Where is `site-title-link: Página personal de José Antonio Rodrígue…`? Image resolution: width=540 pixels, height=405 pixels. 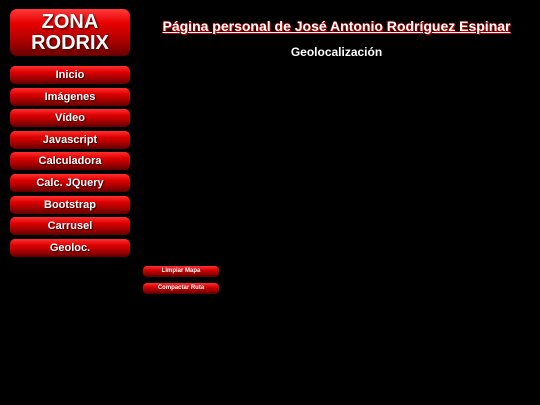
site-title-link: Página personal de José Antonio Rodrígue… is located at coordinates (336, 26).